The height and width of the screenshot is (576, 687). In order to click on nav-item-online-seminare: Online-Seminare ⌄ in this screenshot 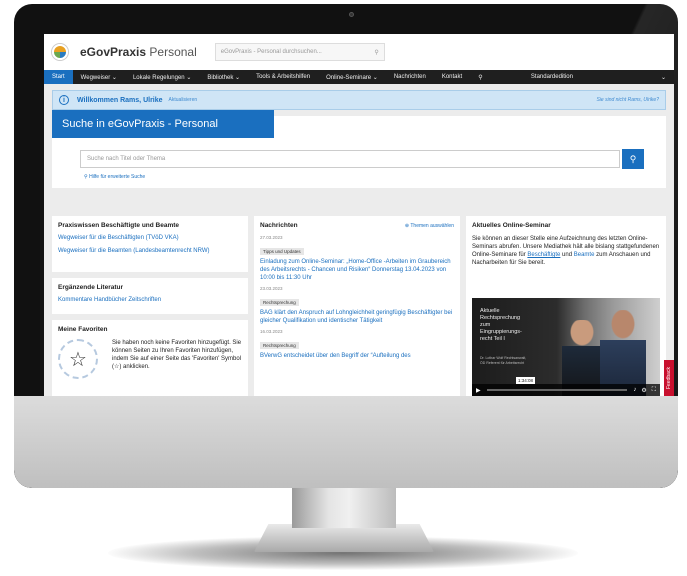, I will do `click(352, 77)`.